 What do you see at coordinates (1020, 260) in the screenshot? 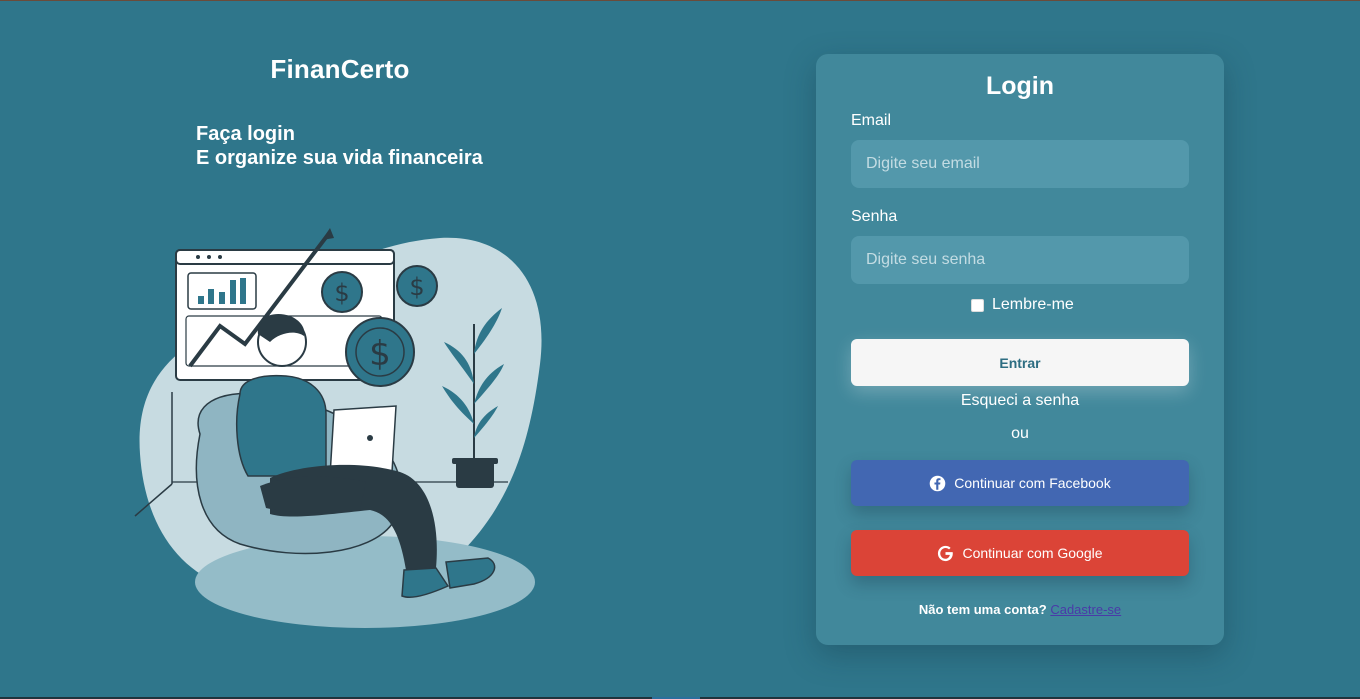
I see `password-field` at bounding box center [1020, 260].